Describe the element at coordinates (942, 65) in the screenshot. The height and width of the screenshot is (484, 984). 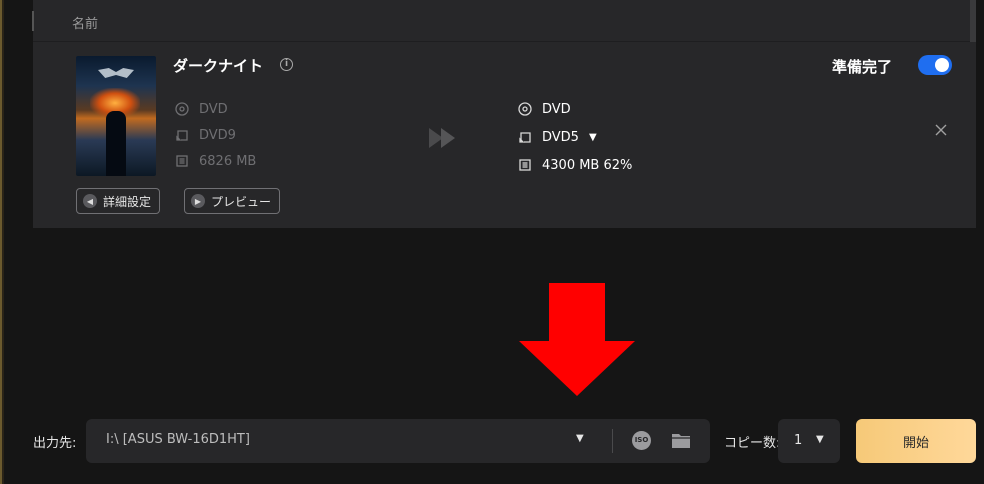
I see `toggle-knob` at that location.